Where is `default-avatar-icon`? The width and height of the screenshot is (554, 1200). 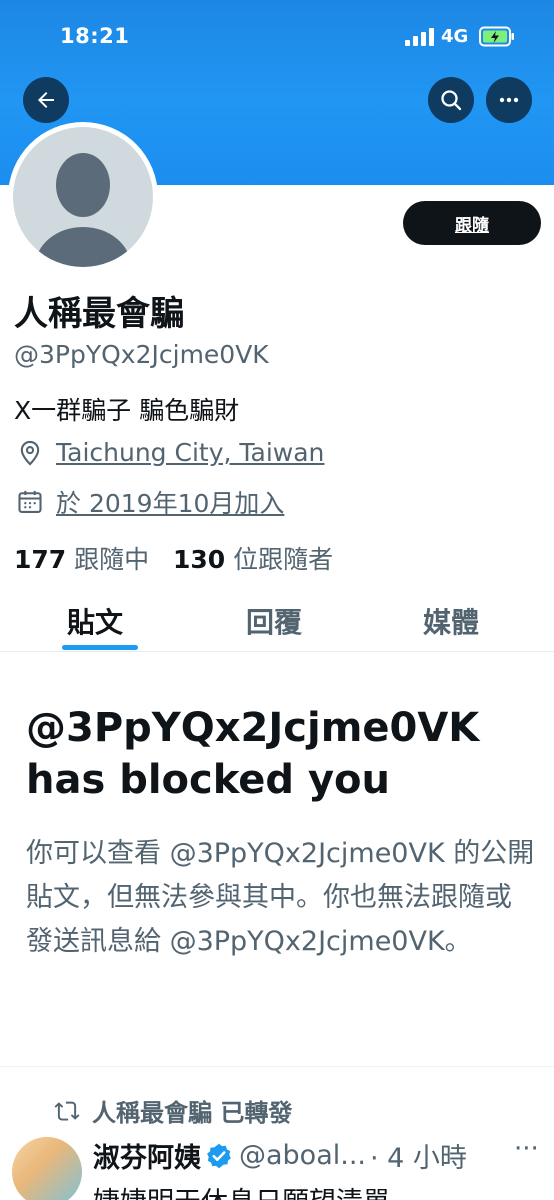
default-avatar-icon is located at coordinates (83, 197).